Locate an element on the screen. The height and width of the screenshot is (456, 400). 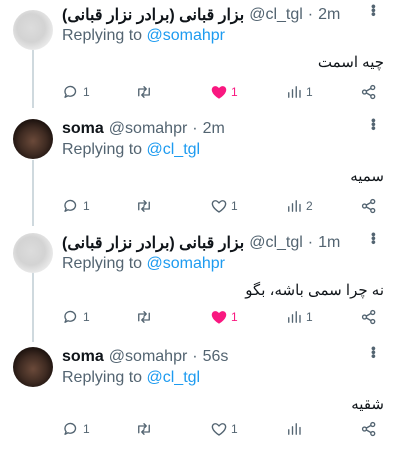
action-bar: 1 1 is located at coordinates (224, 430).